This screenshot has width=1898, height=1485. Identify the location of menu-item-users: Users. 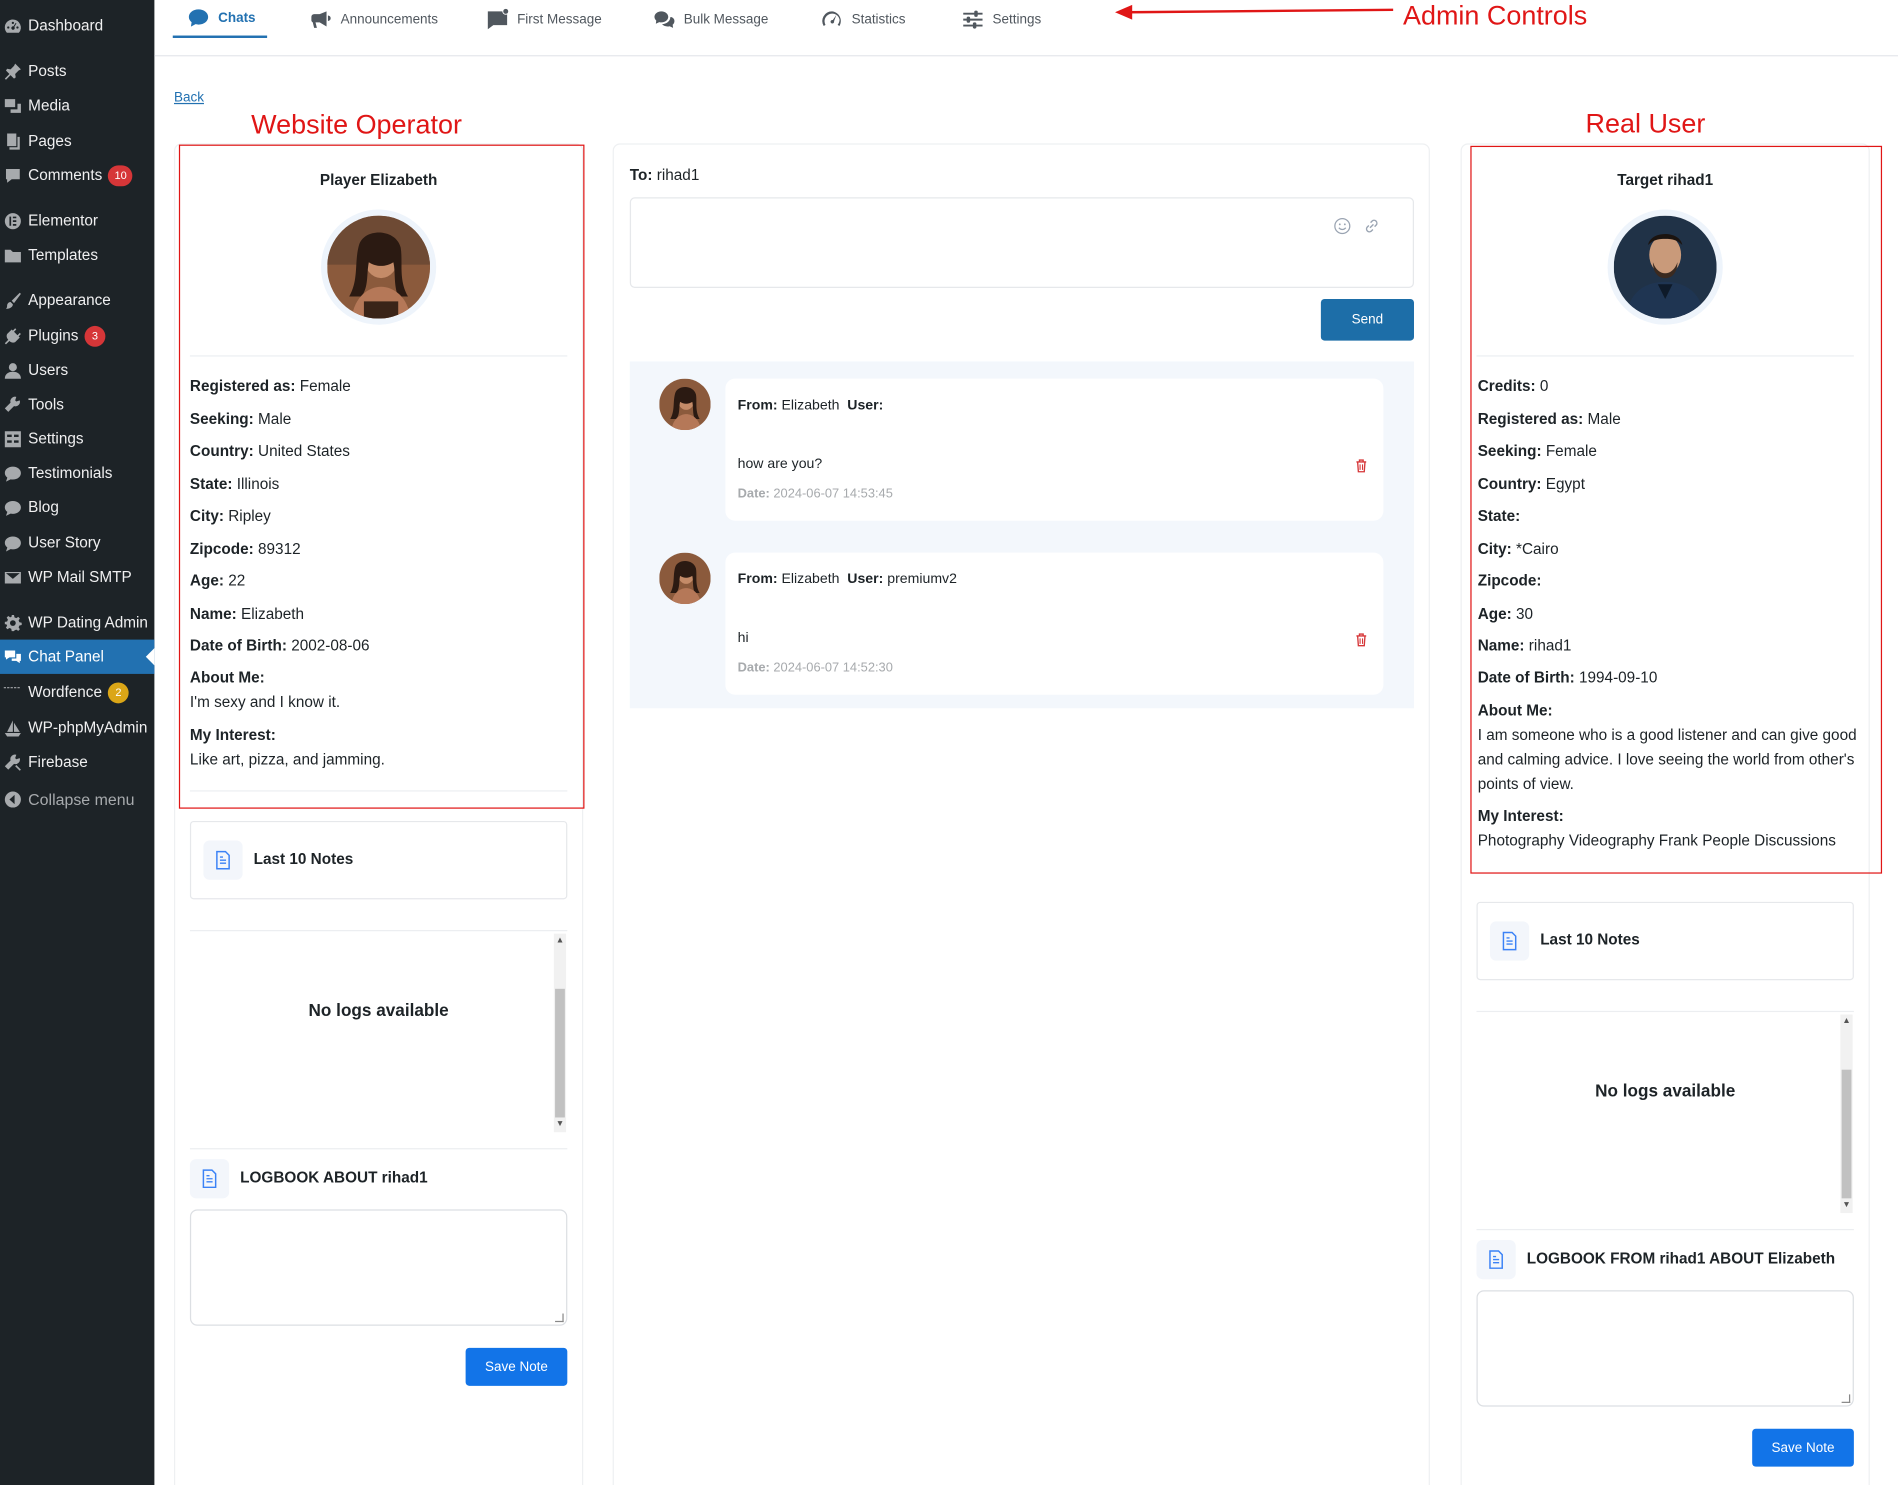
(77, 370).